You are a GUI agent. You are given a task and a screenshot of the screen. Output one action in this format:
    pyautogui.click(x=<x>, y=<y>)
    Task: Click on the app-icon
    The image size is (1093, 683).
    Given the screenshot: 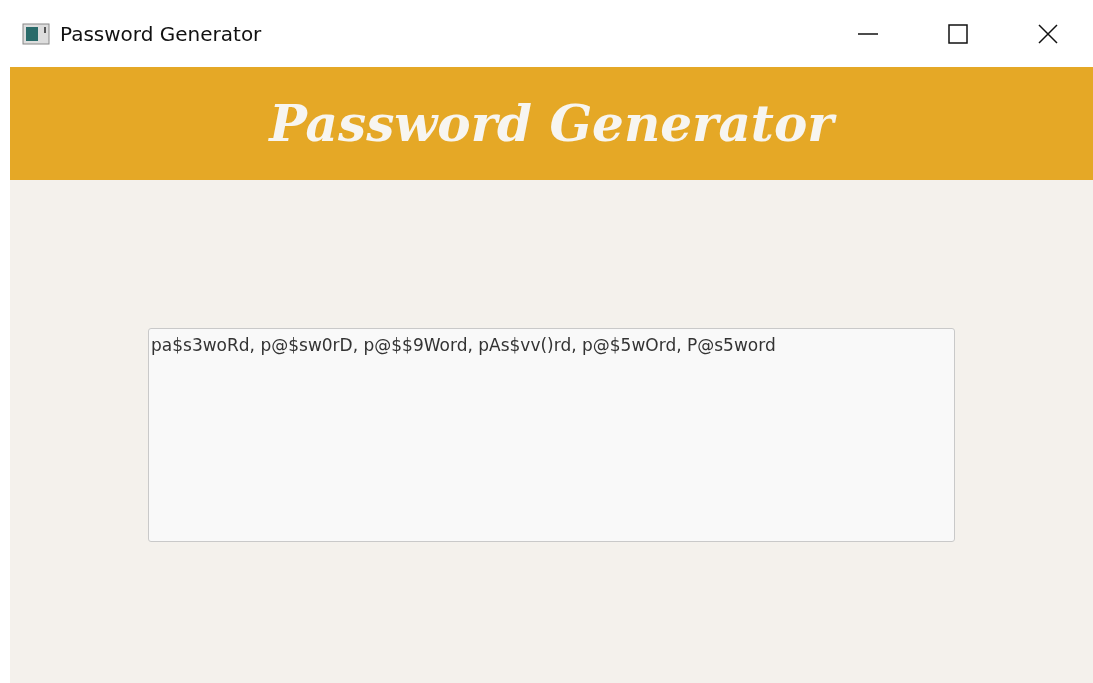 What is the action you would take?
    pyautogui.click(x=36, y=33)
    